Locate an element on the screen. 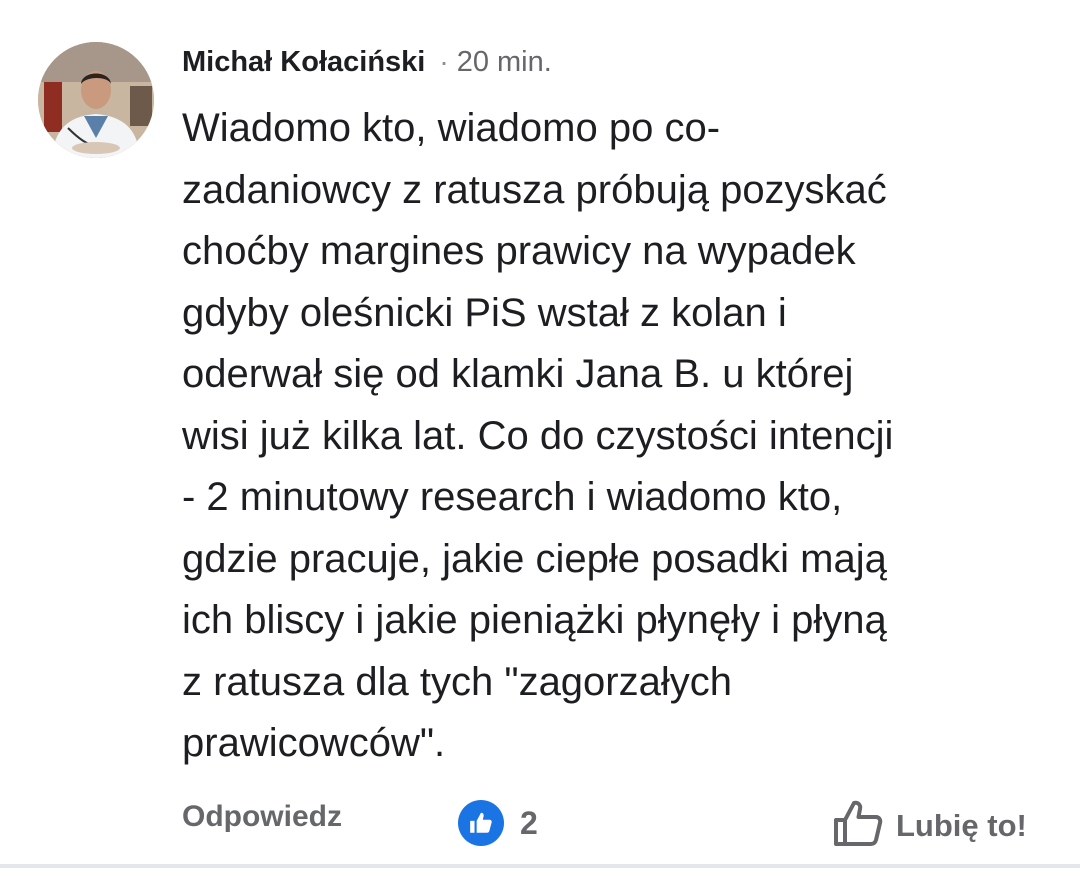 The width and height of the screenshot is (1080, 882). avatar-photo is located at coordinates (96, 100).